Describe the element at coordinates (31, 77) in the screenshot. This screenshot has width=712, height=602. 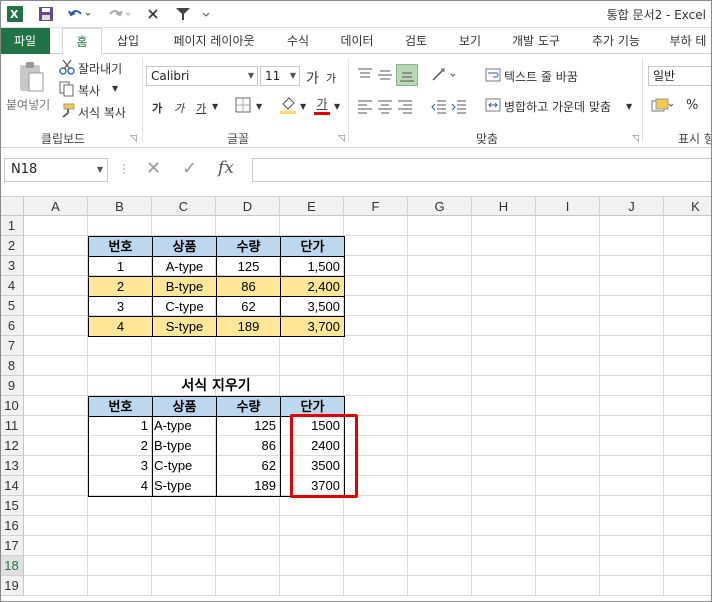
I see `paste-icon` at that location.